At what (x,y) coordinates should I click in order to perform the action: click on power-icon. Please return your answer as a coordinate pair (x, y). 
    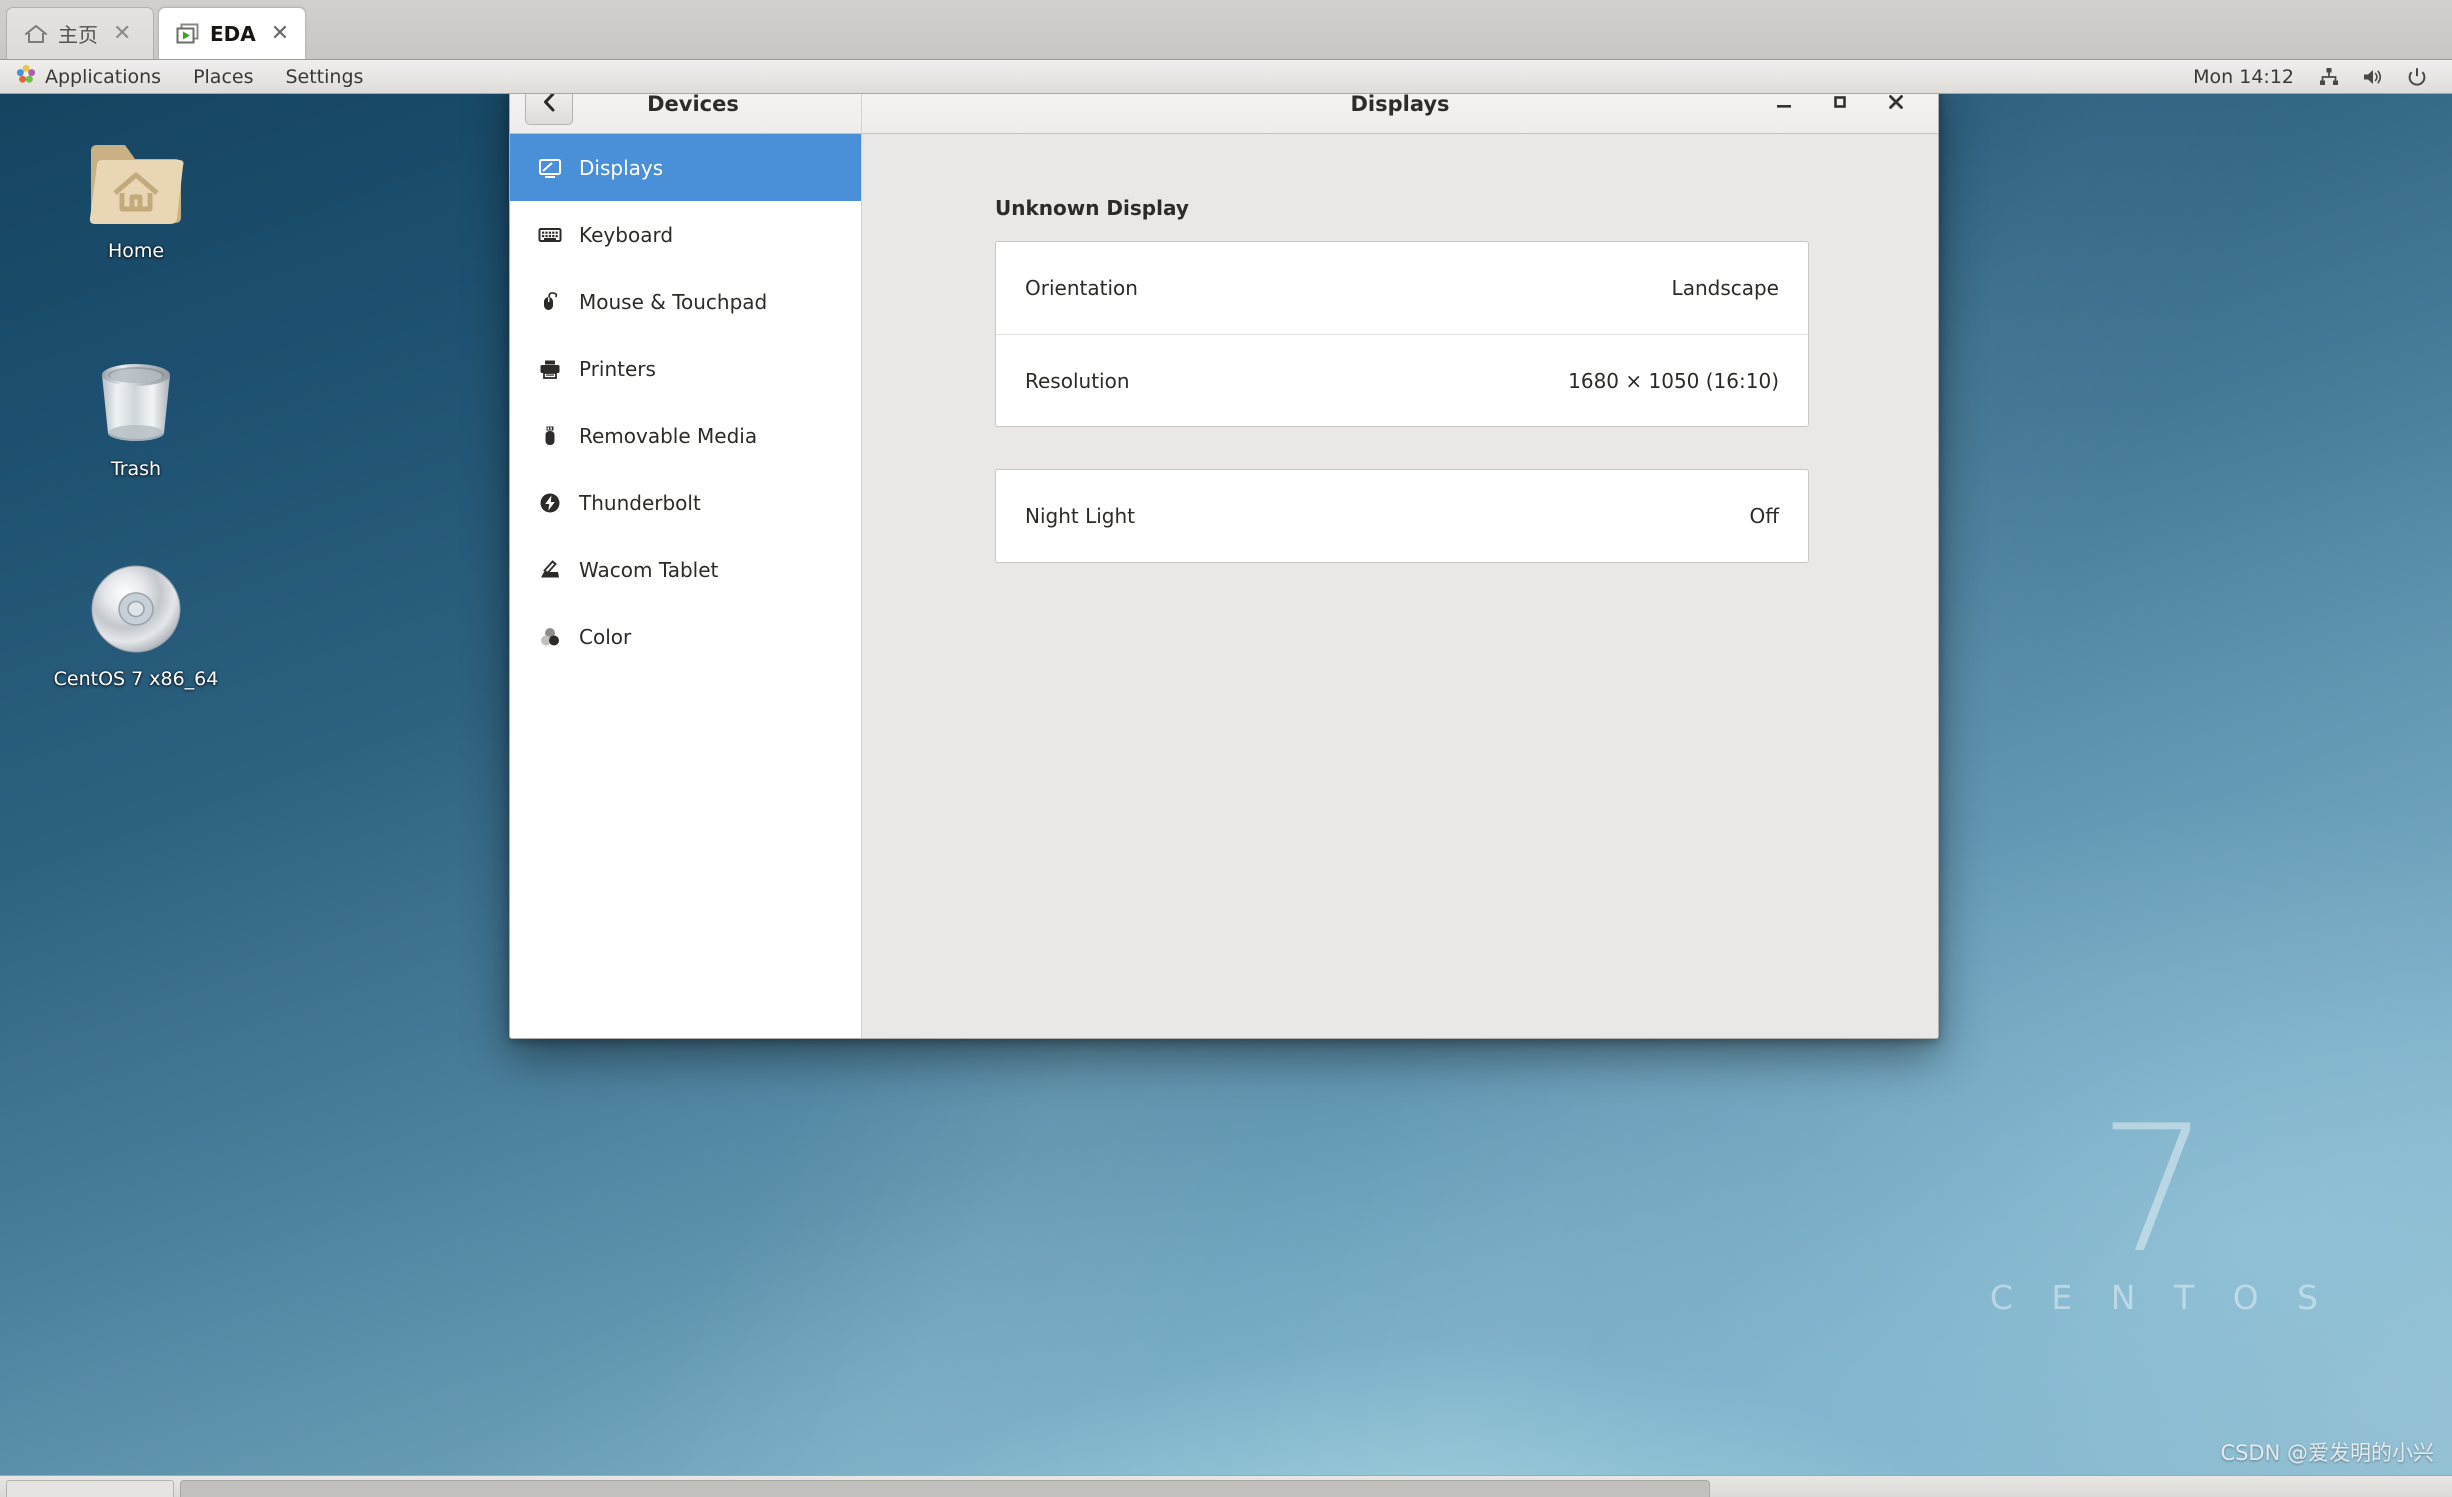
    Looking at the image, I should click on (2417, 77).